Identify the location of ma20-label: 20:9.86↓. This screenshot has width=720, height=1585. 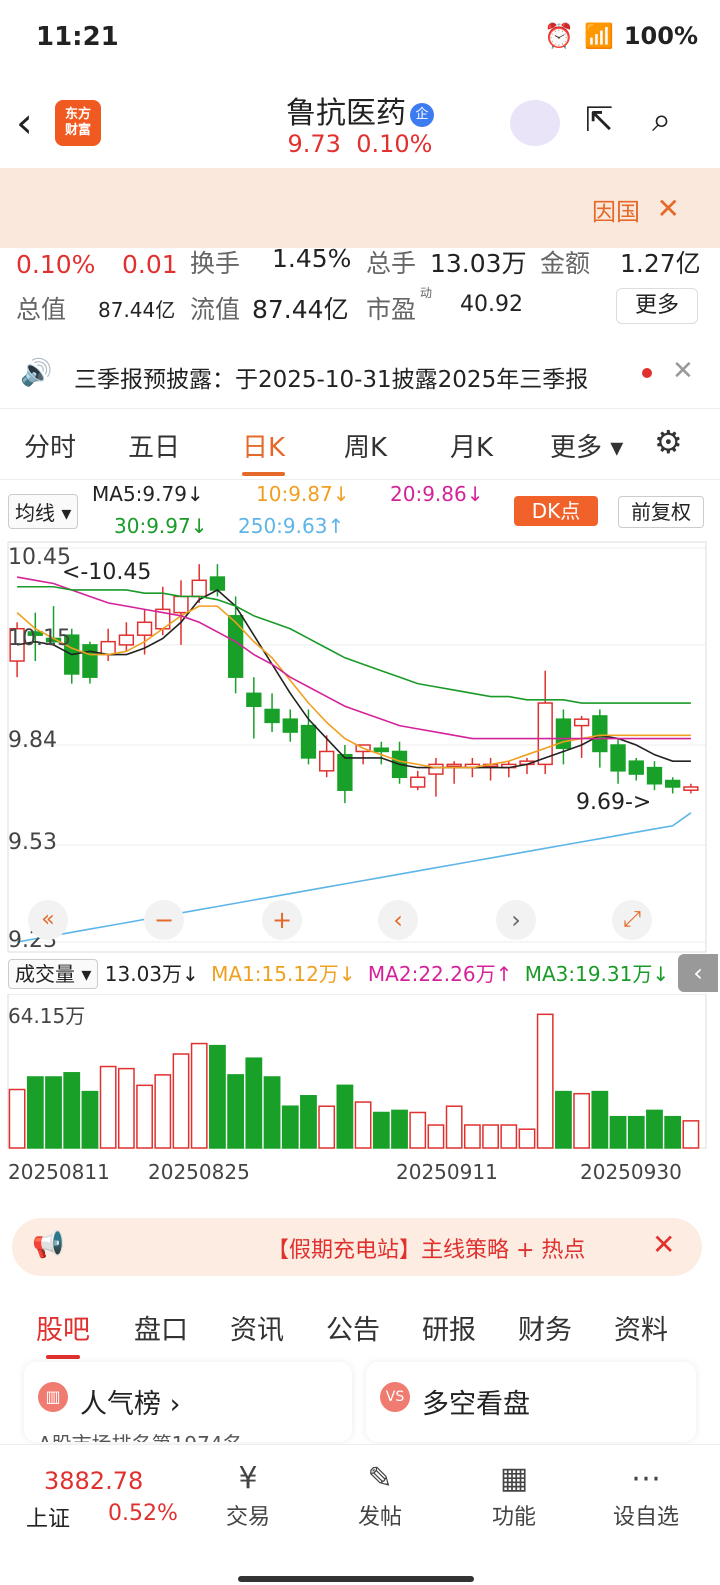
(437, 494).